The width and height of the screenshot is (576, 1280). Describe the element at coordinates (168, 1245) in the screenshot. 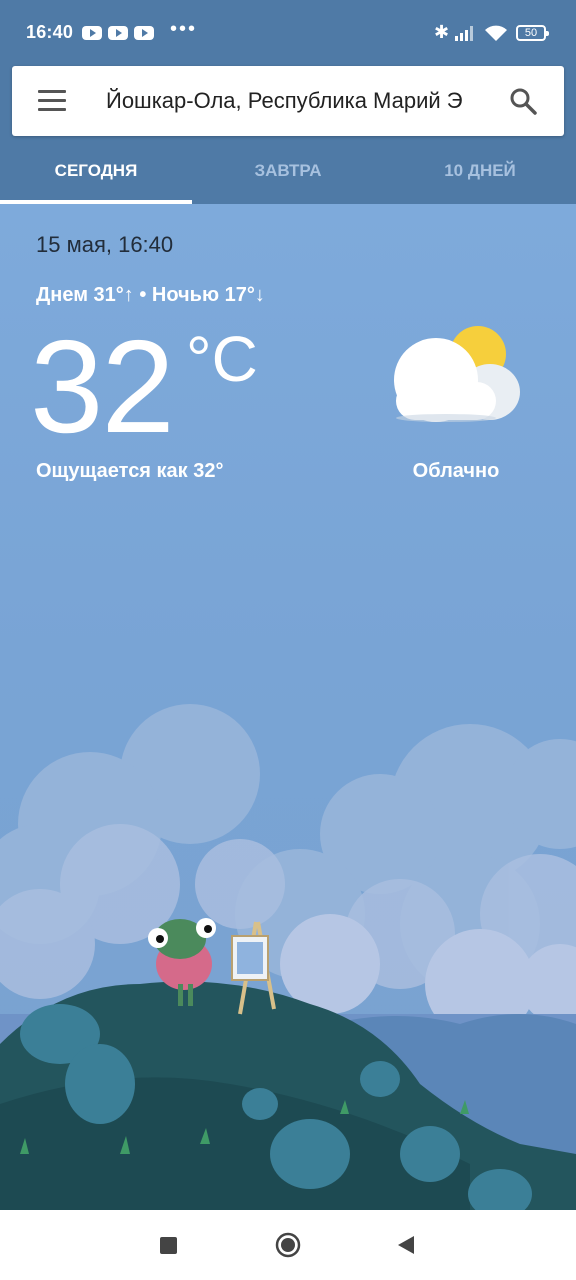

I see `recent-apps-button` at that location.